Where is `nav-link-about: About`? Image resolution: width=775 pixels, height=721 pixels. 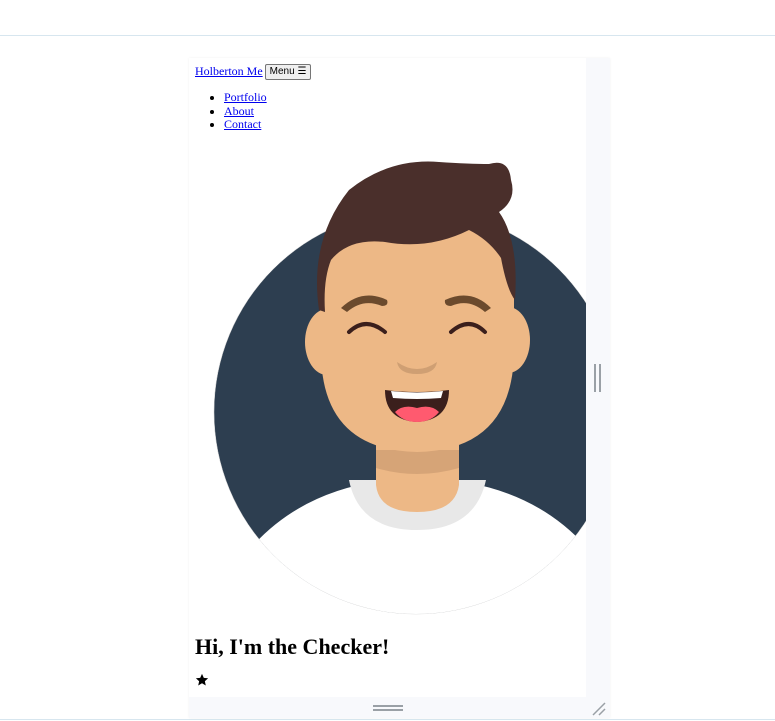 nav-link-about: About is located at coordinates (239, 111).